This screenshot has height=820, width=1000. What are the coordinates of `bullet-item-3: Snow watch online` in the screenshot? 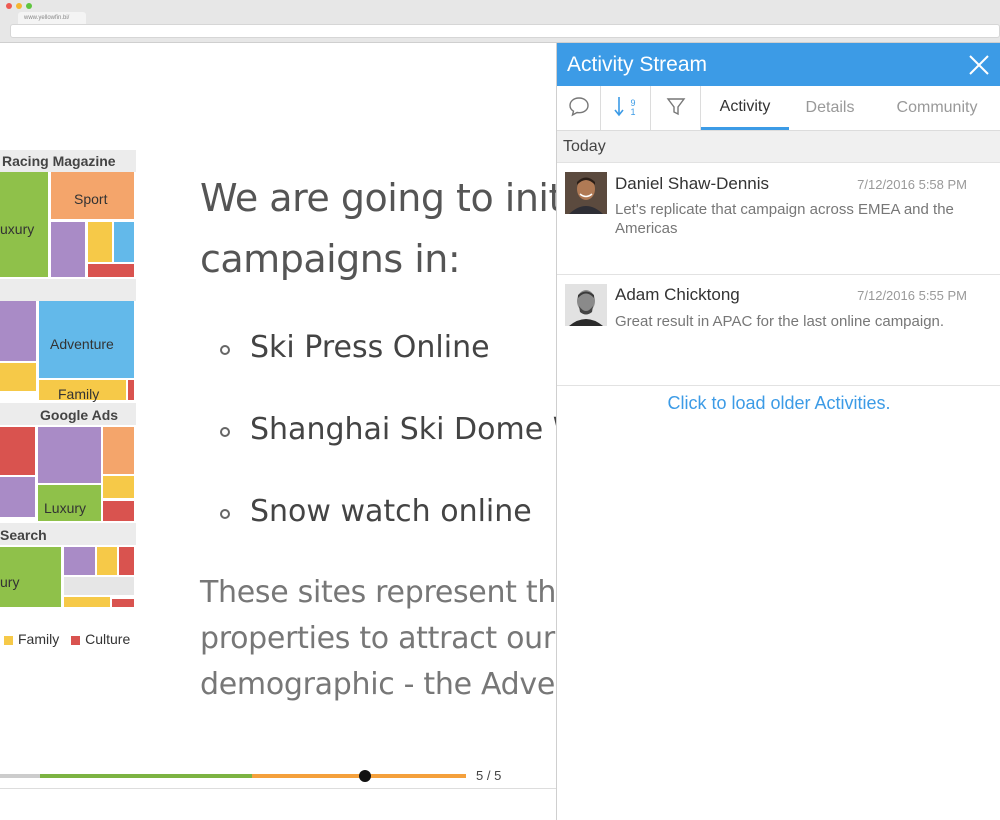 It's located at (391, 511).